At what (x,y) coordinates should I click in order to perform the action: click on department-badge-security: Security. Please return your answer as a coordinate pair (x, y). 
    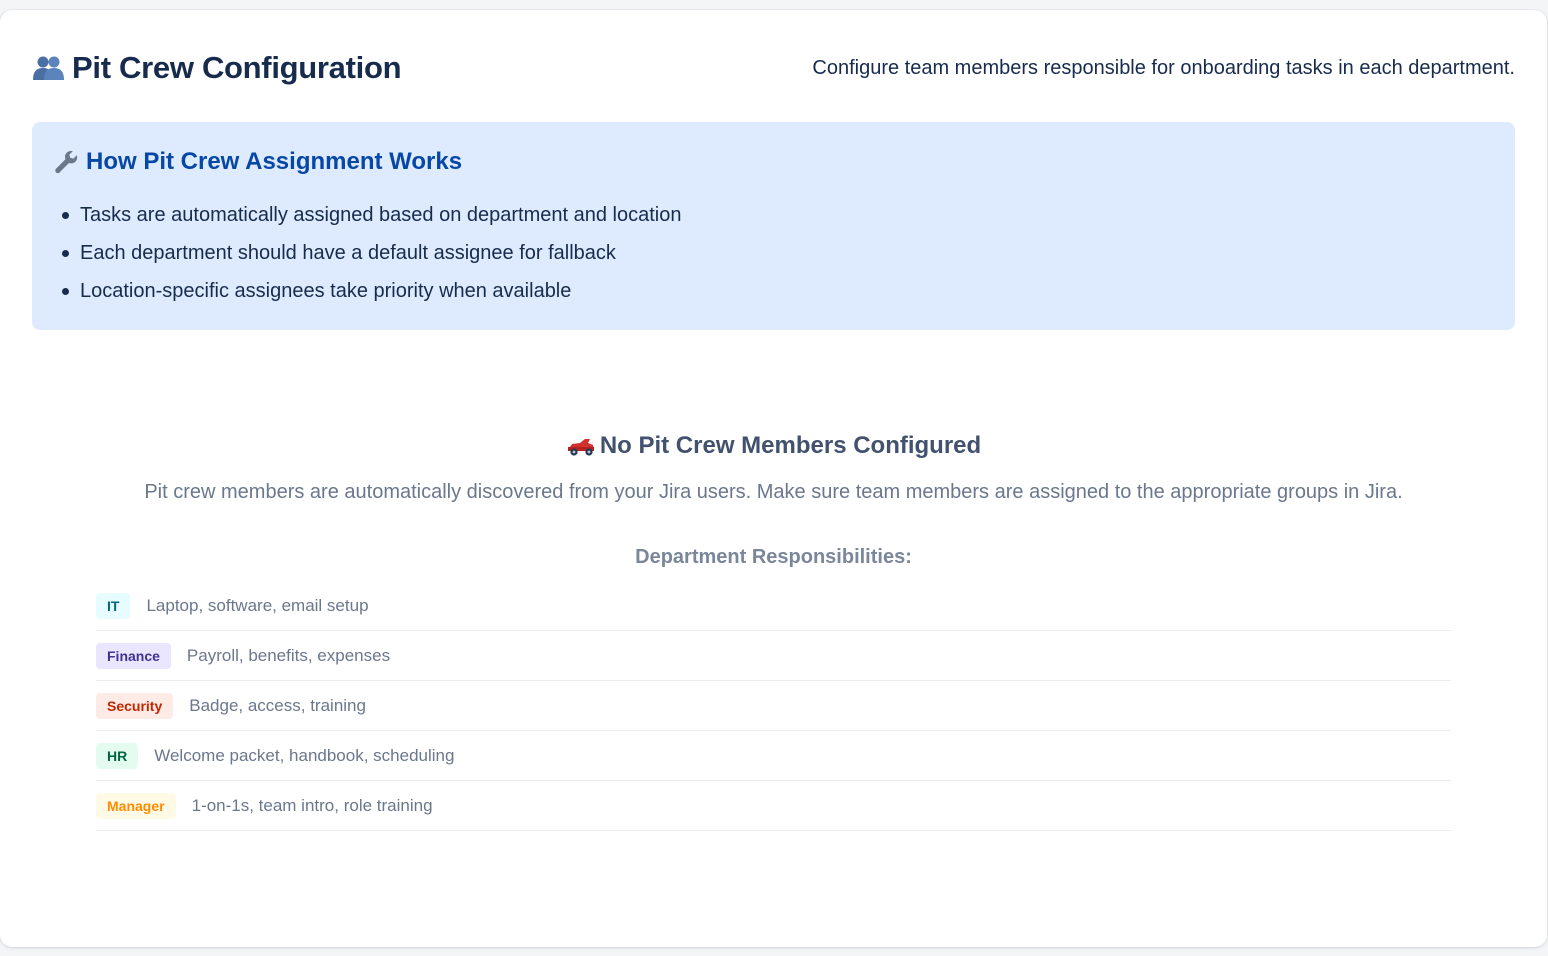
    Looking at the image, I should click on (135, 705).